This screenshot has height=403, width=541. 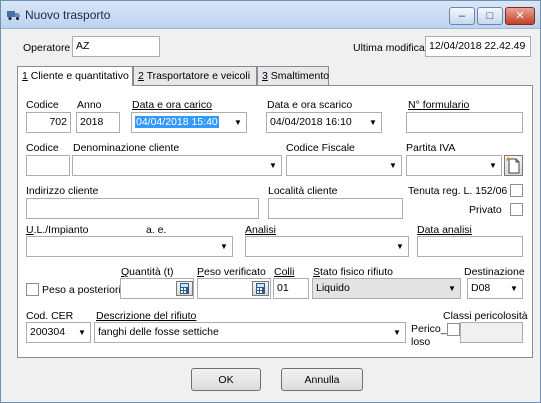 I want to click on pericoloso-label-line2: loso, so click(x=421, y=342).